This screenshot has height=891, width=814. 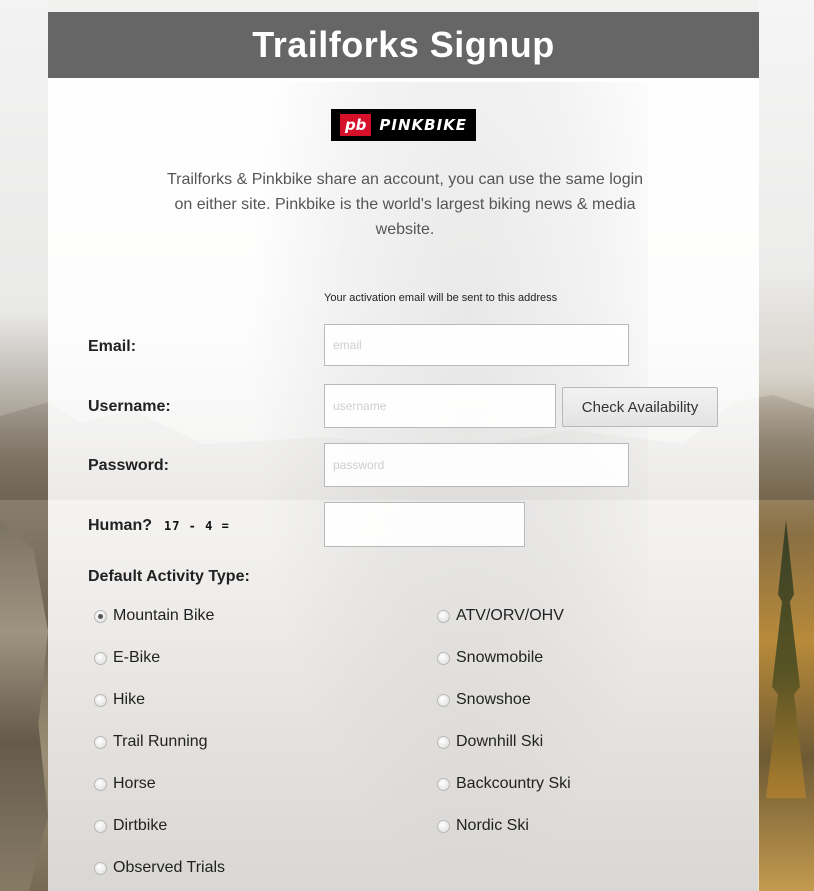 I want to click on page-title: Trailforks Signup, so click(x=403, y=44).